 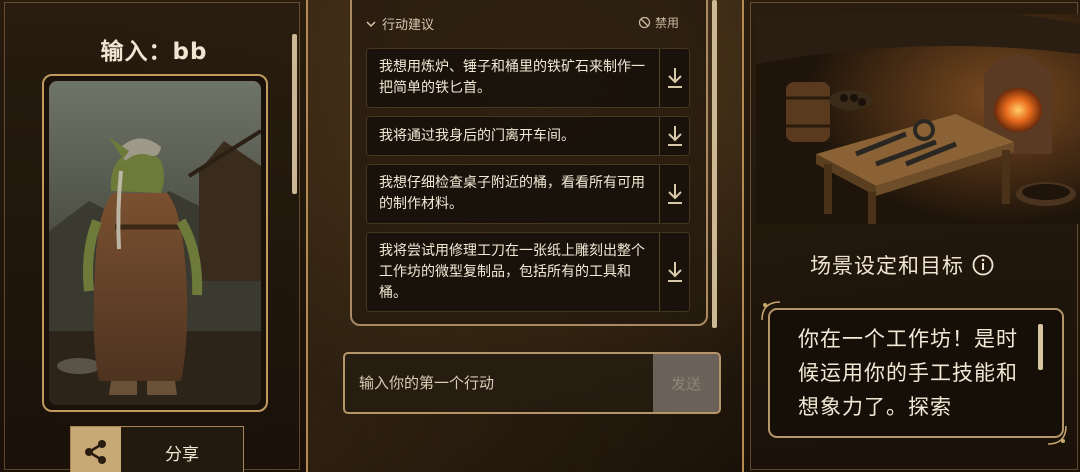 I want to click on suggestion-text: 我想仔细检查桌子附近的桶，看看所有可用的制作材料。, so click(x=512, y=193).